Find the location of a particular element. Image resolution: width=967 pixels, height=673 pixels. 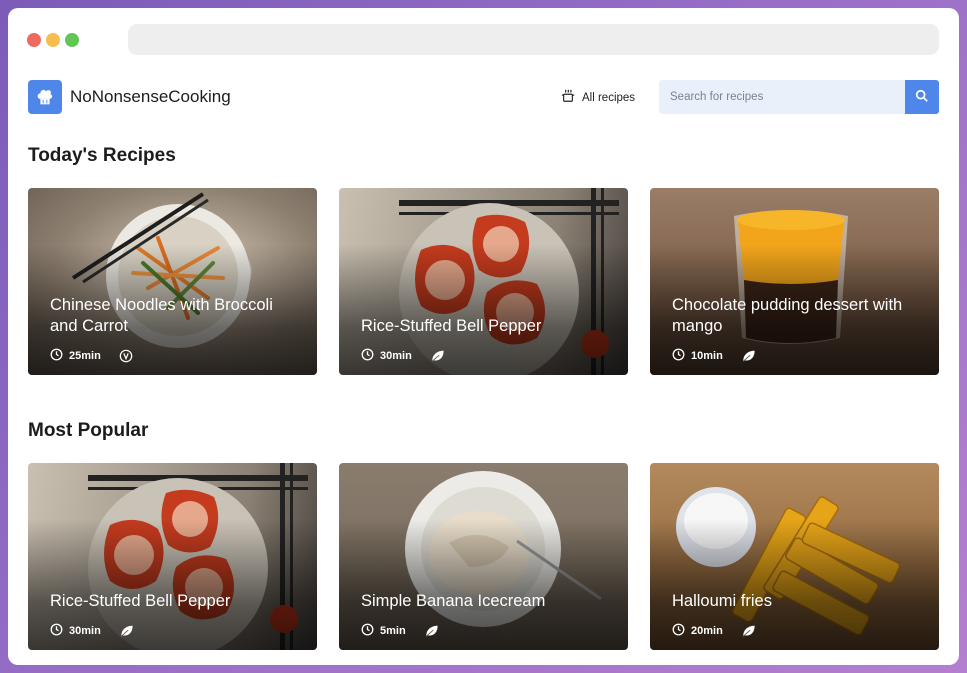

cook-time: 5min is located at coordinates (393, 631).